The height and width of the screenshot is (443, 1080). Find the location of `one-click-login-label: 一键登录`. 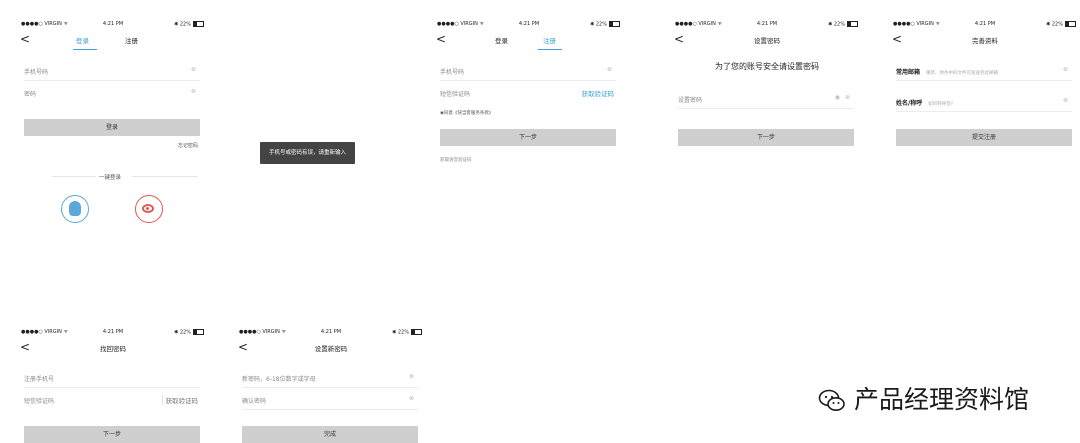

one-click-login-label: 一键登录 is located at coordinates (110, 178).